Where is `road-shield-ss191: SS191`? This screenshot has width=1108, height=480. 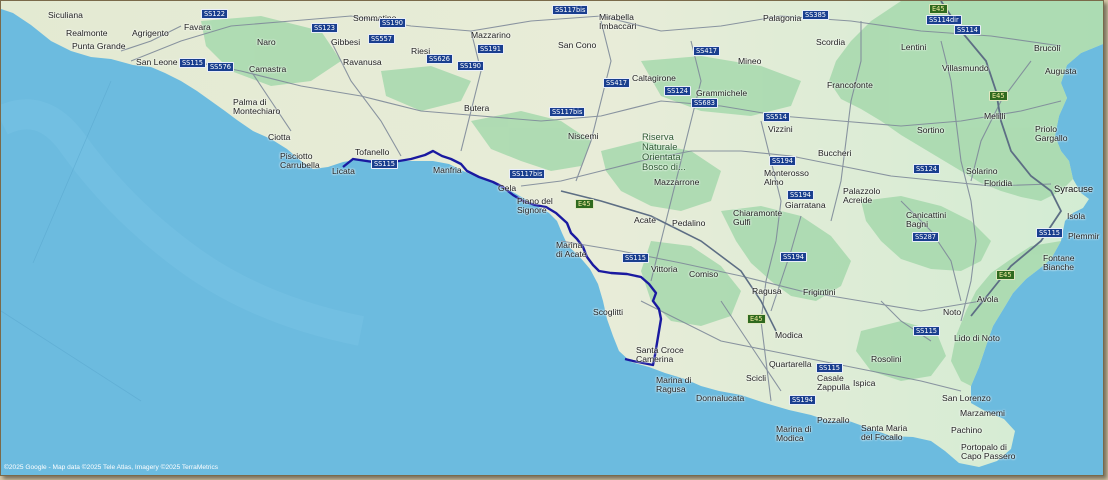
road-shield-ss191: SS191 is located at coordinates (490, 49).